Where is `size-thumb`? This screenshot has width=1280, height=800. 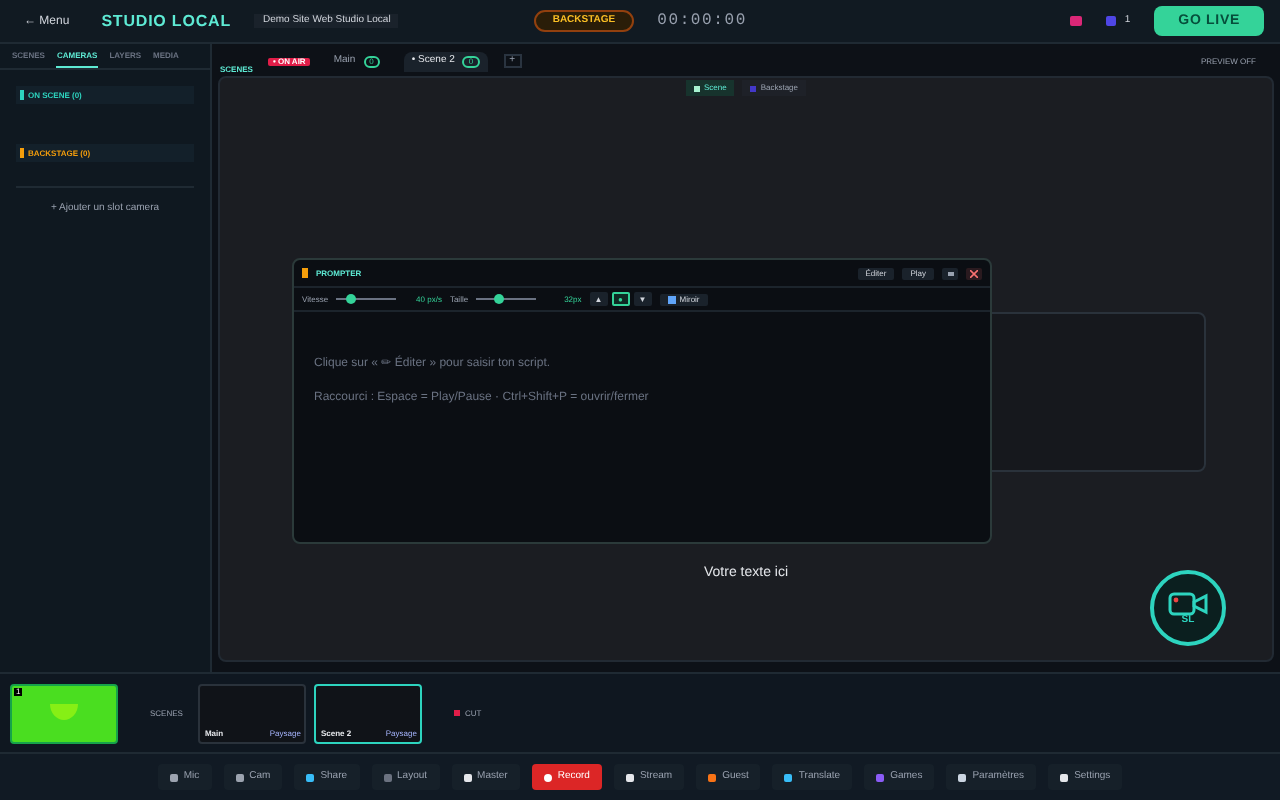 size-thumb is located at coordinates (498, 299).